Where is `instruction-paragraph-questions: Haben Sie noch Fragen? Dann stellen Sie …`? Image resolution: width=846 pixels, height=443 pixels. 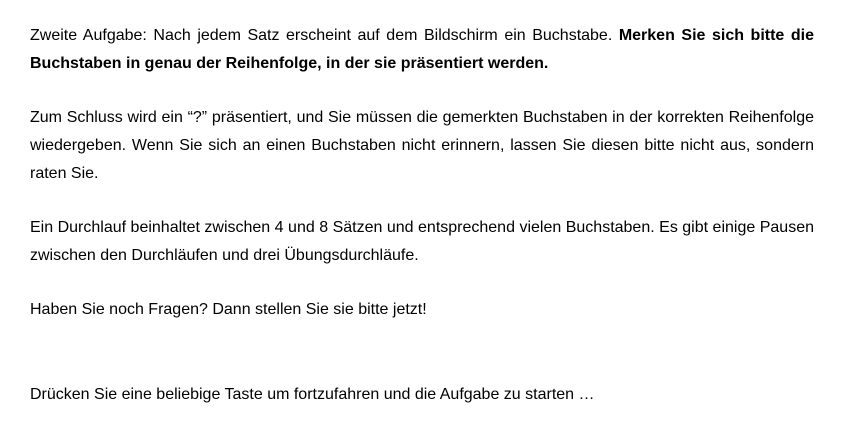 instruction-paragraph-questions: Haben Sie noch Fragen? Dann stellen Sie … is located at coordinates (228, 309).